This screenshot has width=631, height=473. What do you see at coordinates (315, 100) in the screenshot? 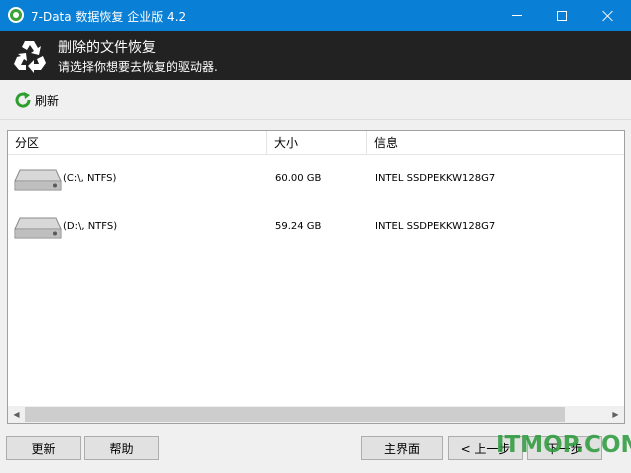
I see `toolbar: 刷新` at bounding box center [315, 100].